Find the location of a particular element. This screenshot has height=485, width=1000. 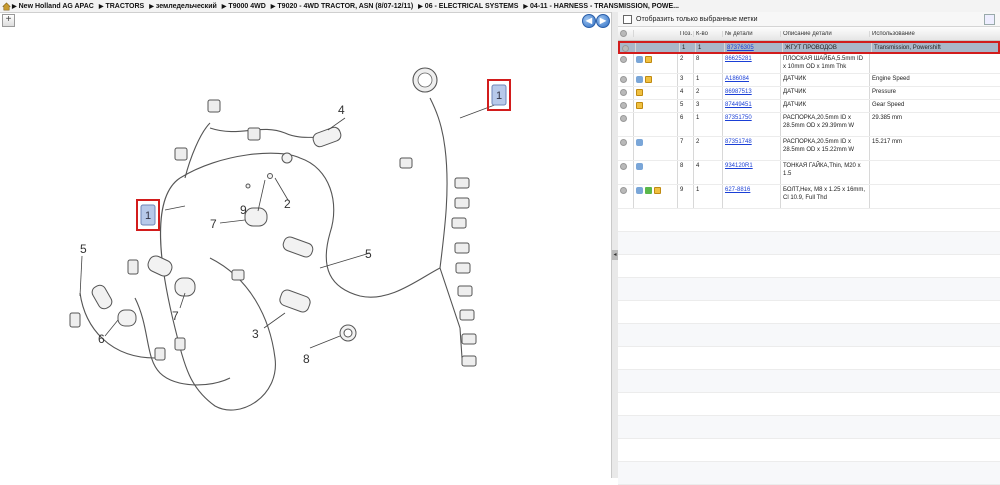

header-usage: Использование is located at coordinates (930, 34).